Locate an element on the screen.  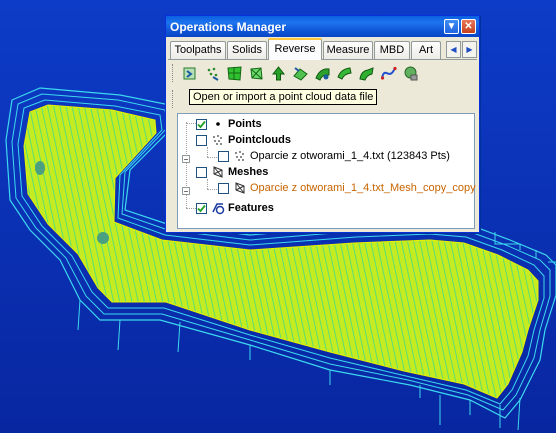
expand-pointclouds-button: − is located at coordinates (186, 159).